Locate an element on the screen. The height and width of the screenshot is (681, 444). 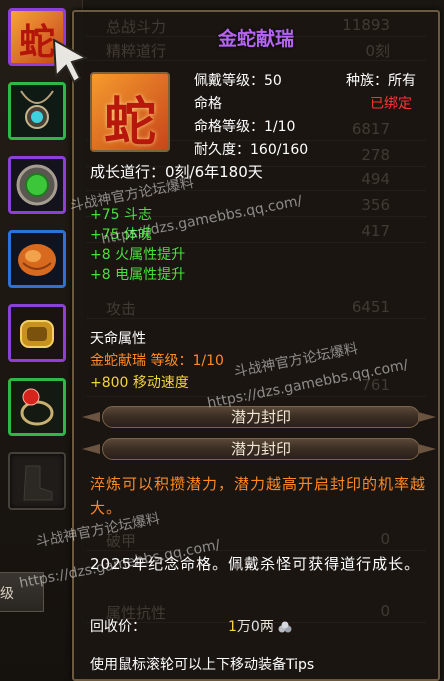
background-stat-row: 破甲 0 is located at coordinates (256, 540).